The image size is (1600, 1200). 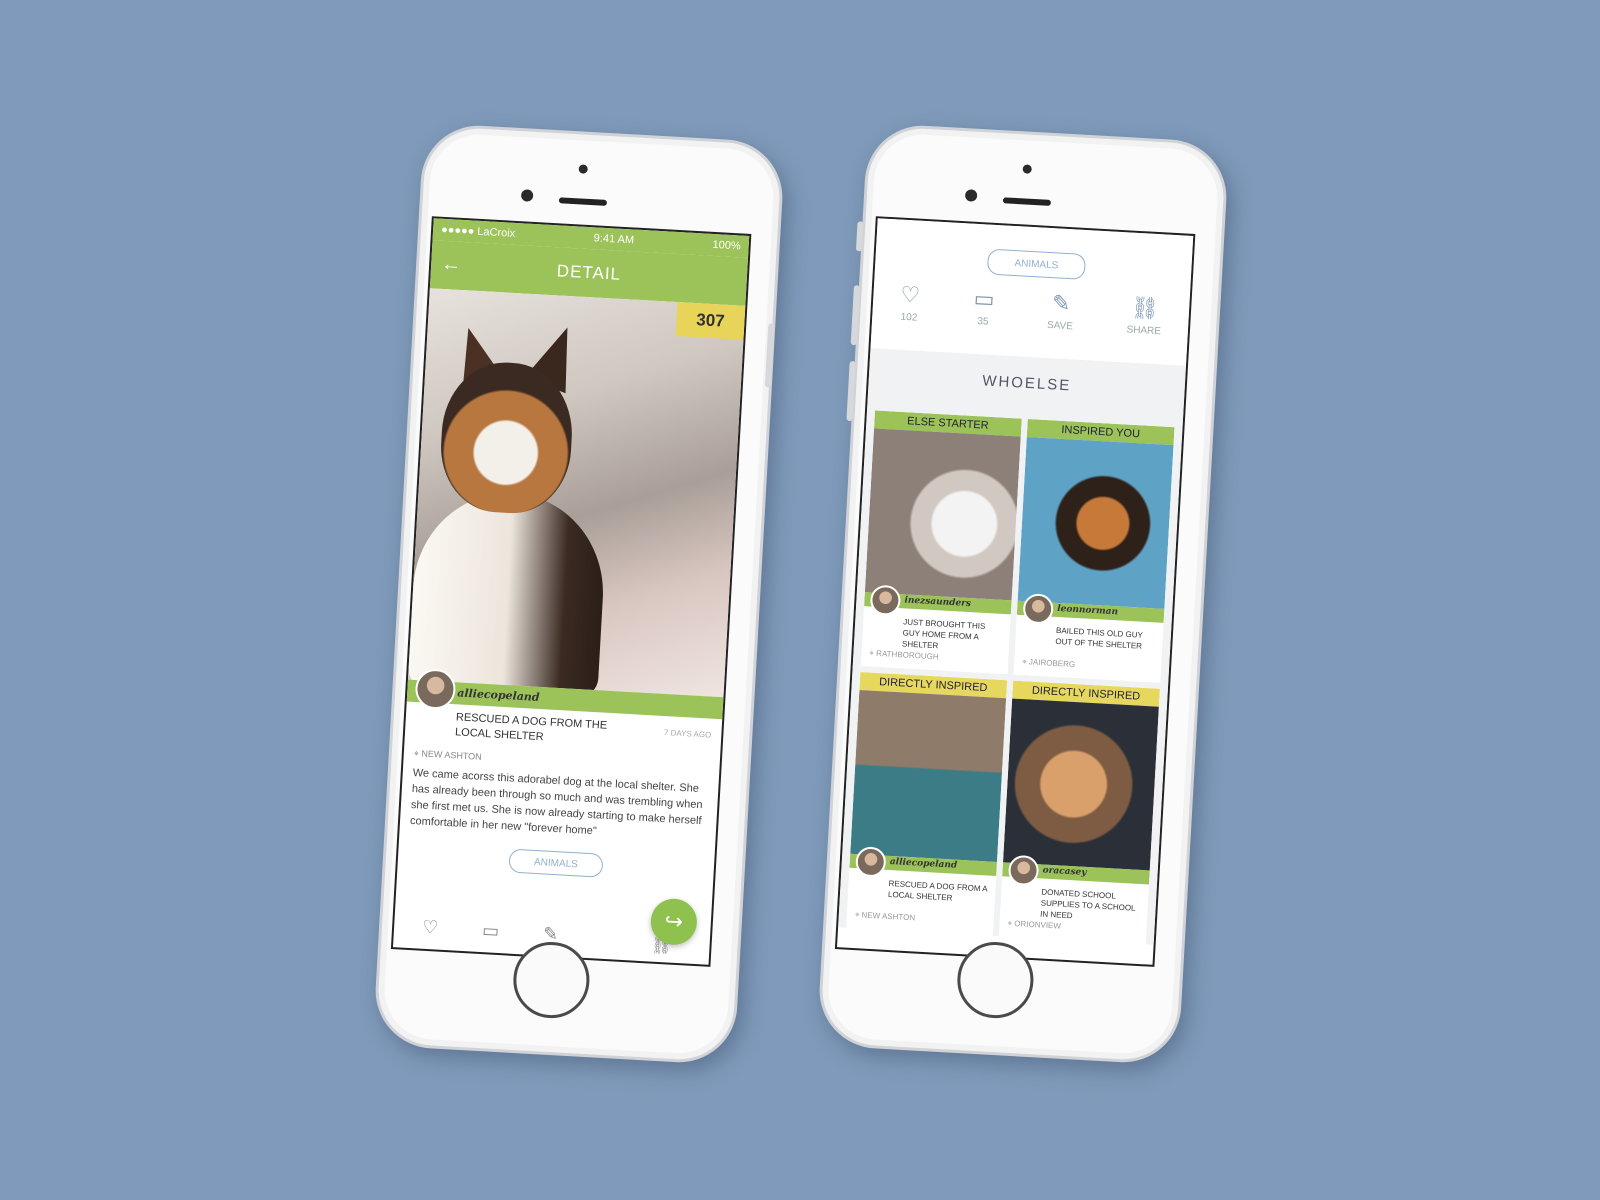 What do you see at coordinates (924, 864) in the screenshot?
I see `card-username: alliecopeland` at bounding box center [924, 864].